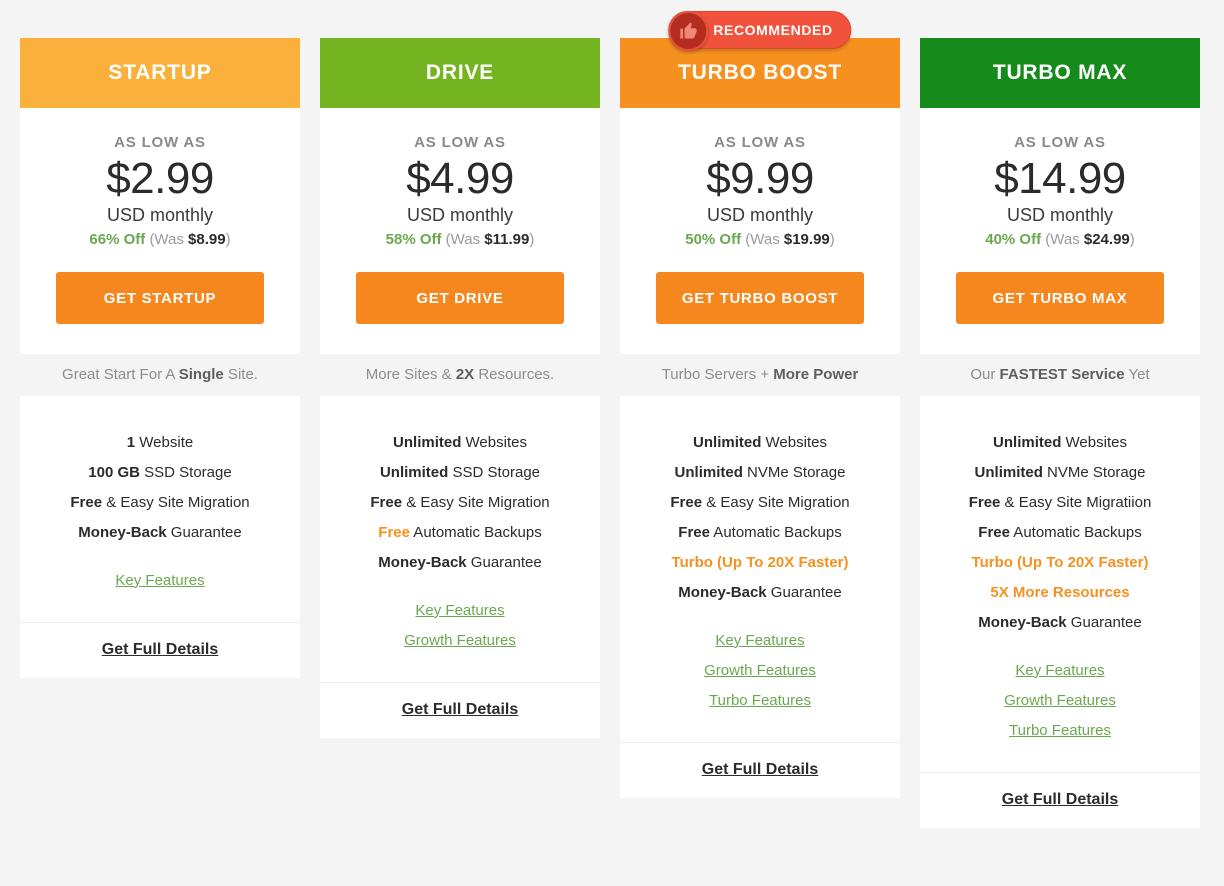 This screenshot has height=886, width=1224. I want to click on cta-button: GET DRIVE, so click(460, 297).